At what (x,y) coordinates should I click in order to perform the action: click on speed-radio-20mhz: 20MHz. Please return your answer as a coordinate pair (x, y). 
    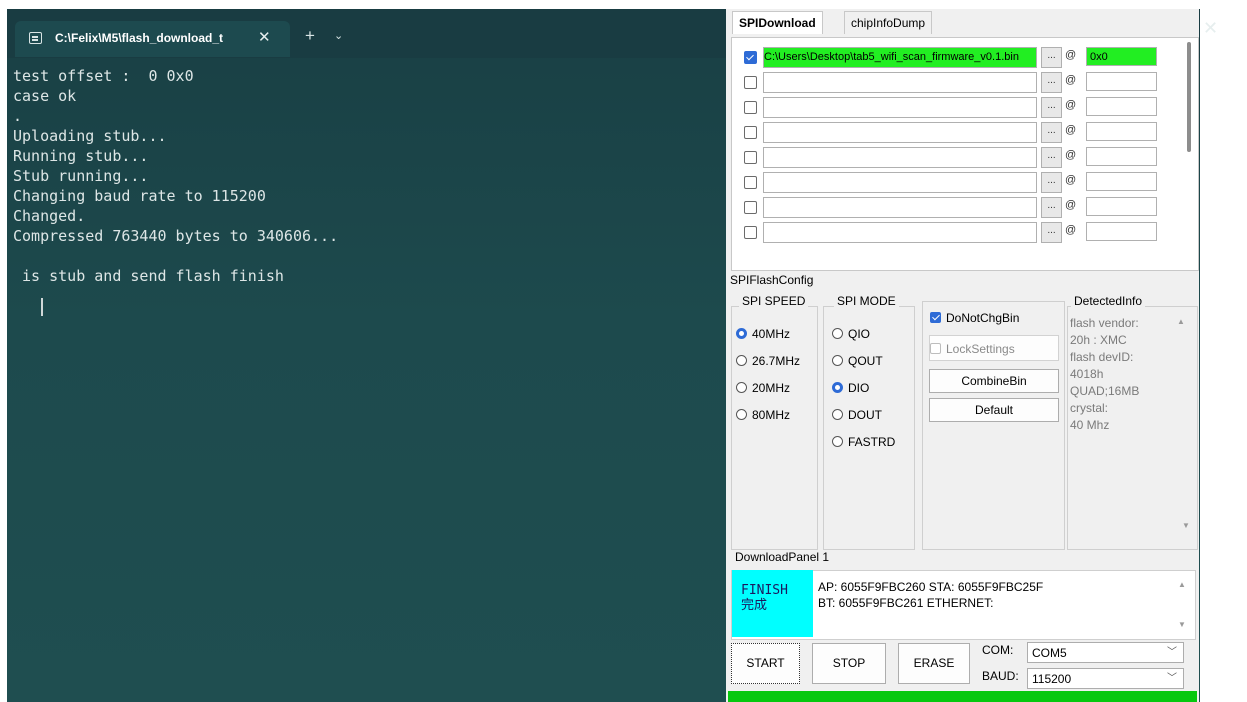
    Looking at the image, I should click on (763, 388).